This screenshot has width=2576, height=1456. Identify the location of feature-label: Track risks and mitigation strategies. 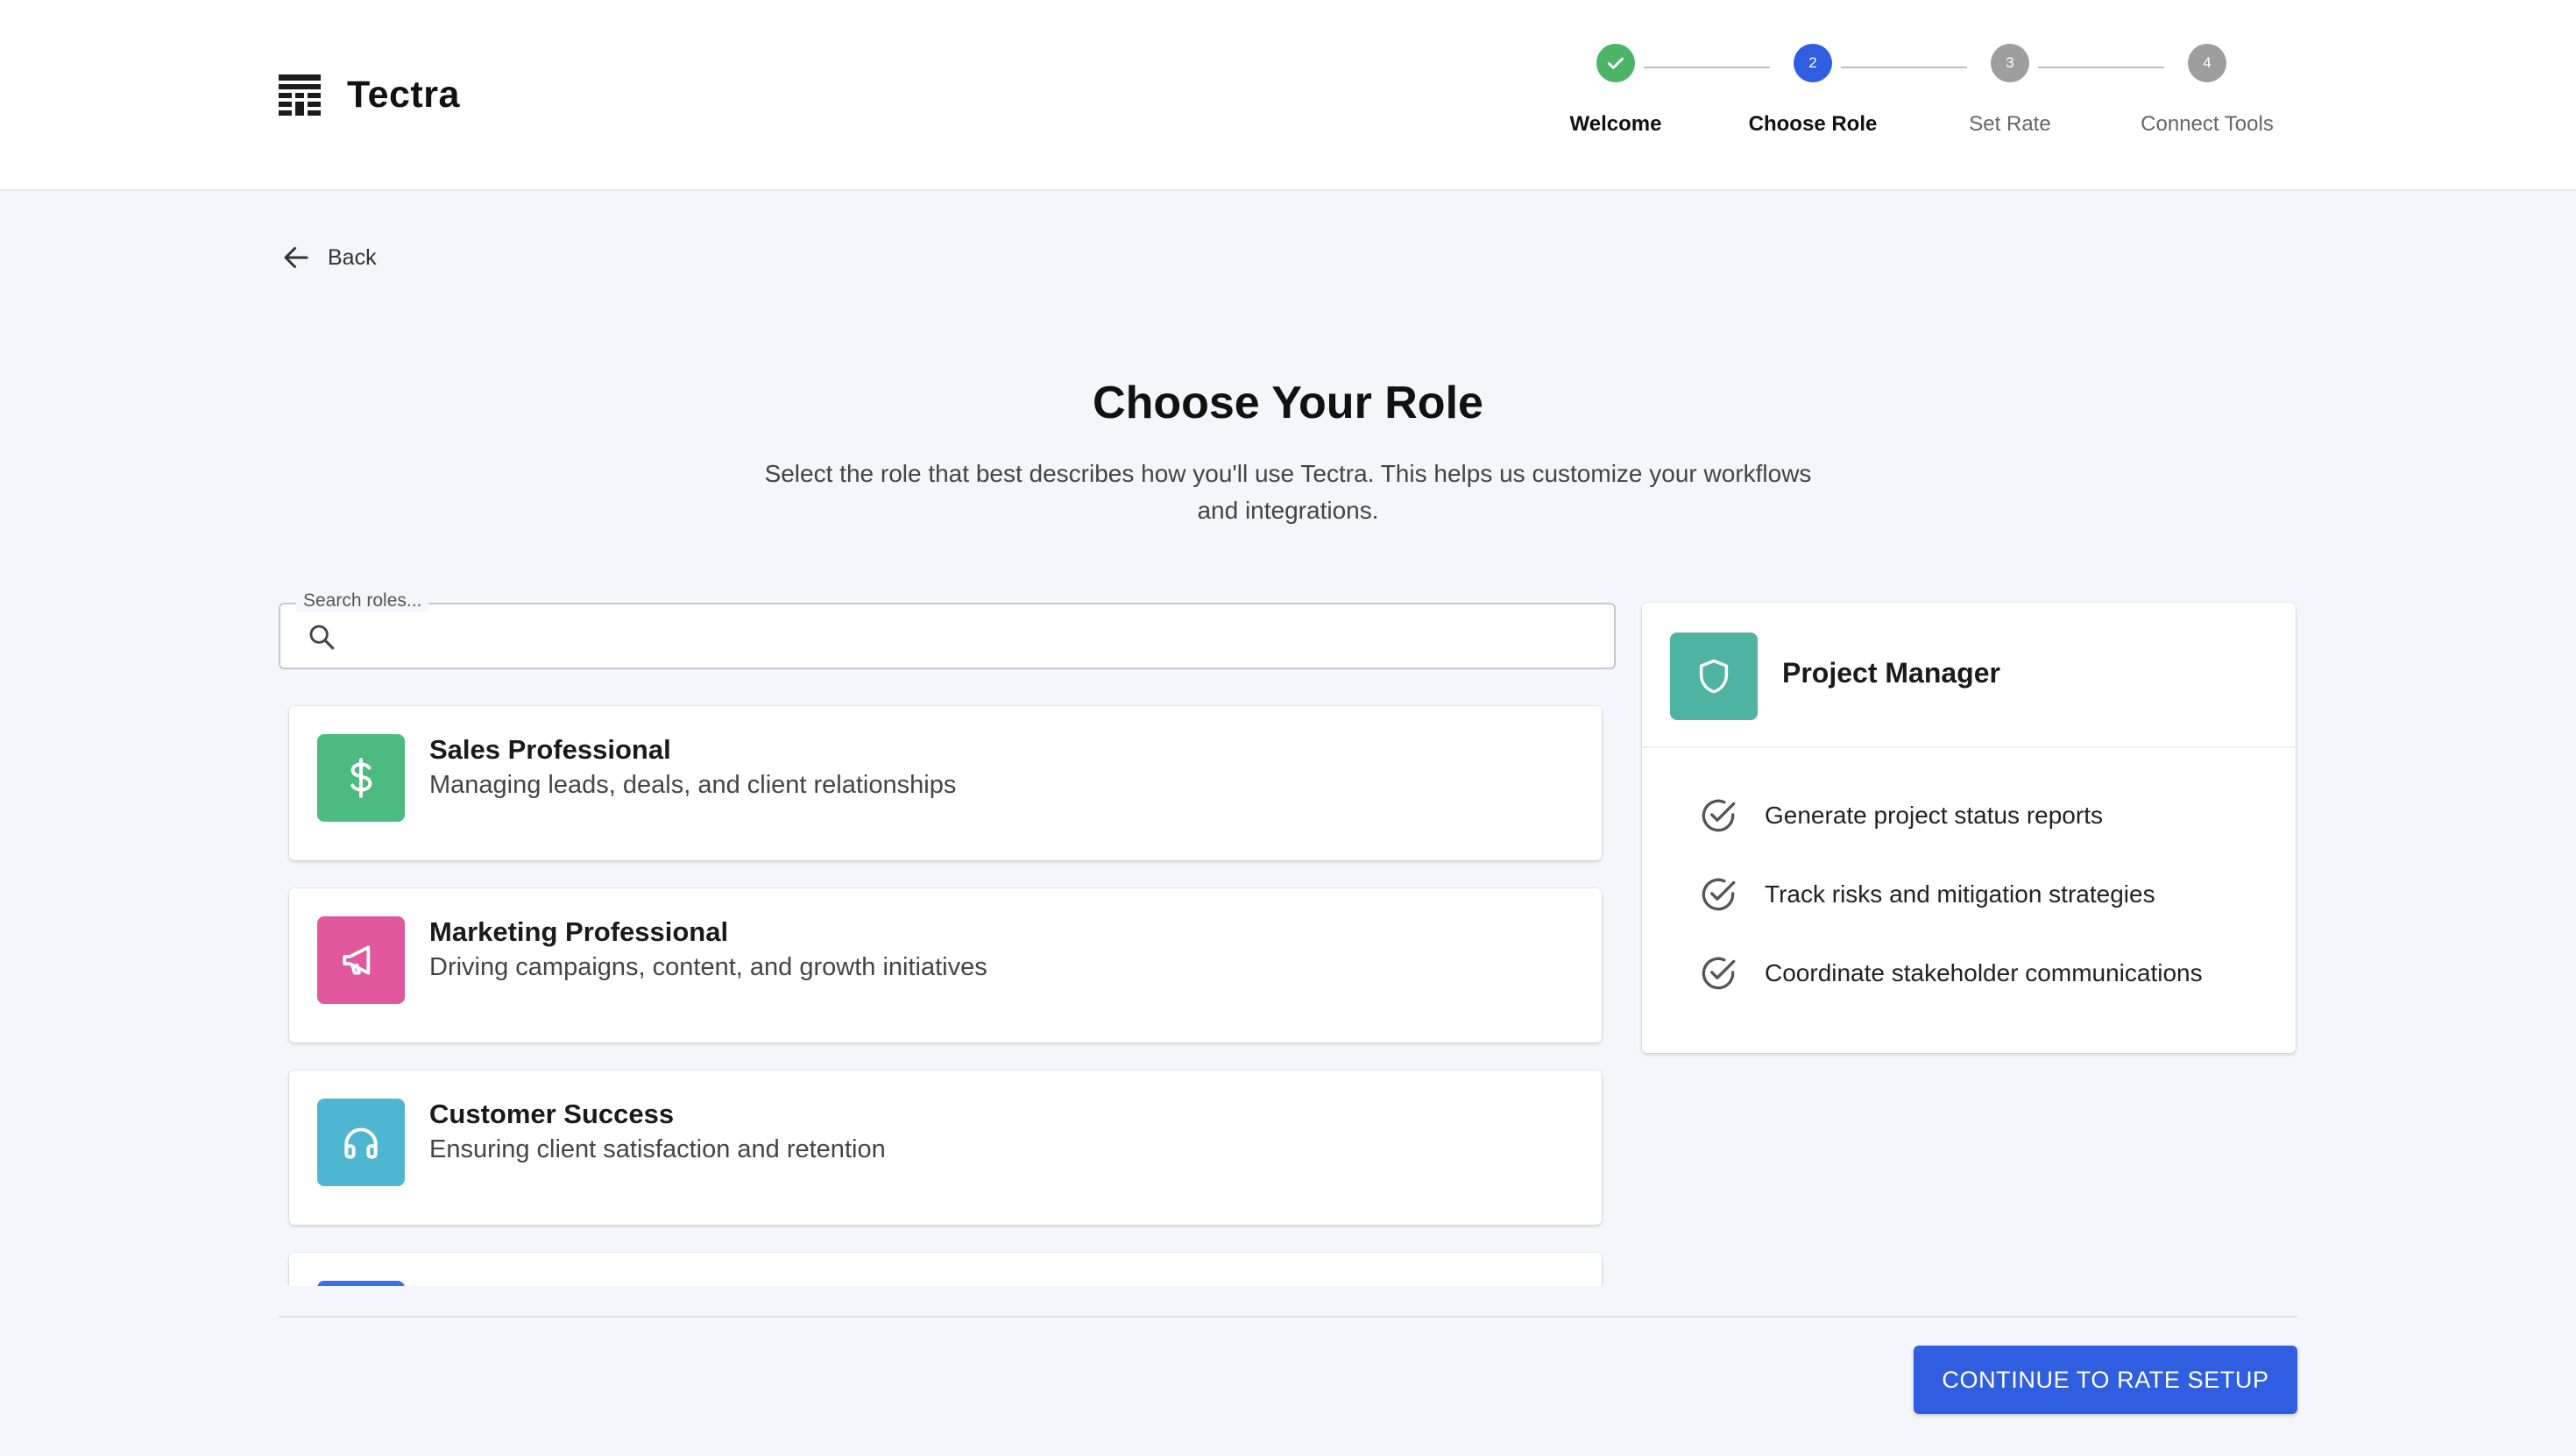
(1960, 894).